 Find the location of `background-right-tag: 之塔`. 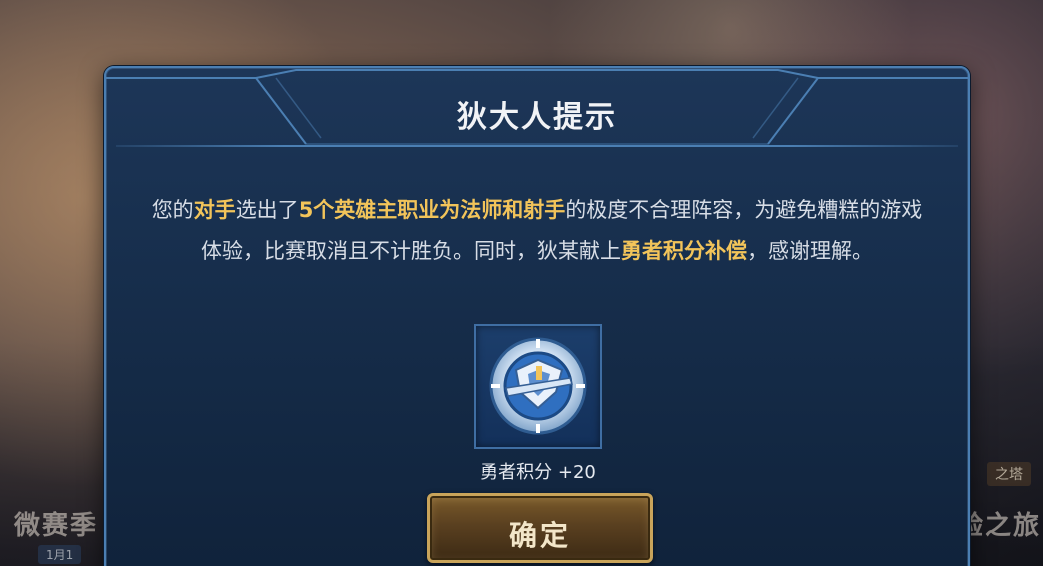

background-right-tag: 之塔 is located at coordinates (1009, 474).